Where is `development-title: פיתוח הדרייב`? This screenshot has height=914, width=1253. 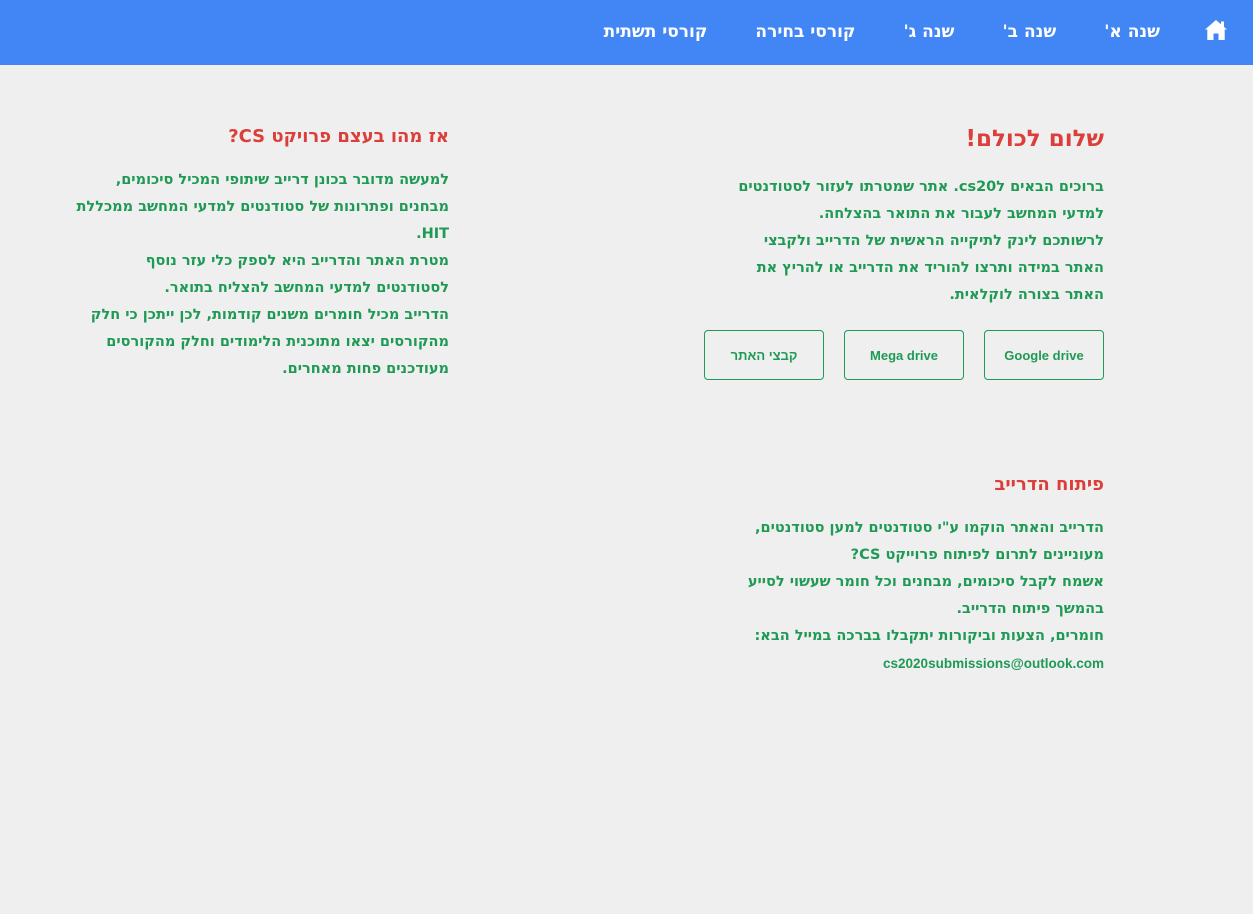 development-title: פיתוח הדרייב is located at coordinates (1049, 484).